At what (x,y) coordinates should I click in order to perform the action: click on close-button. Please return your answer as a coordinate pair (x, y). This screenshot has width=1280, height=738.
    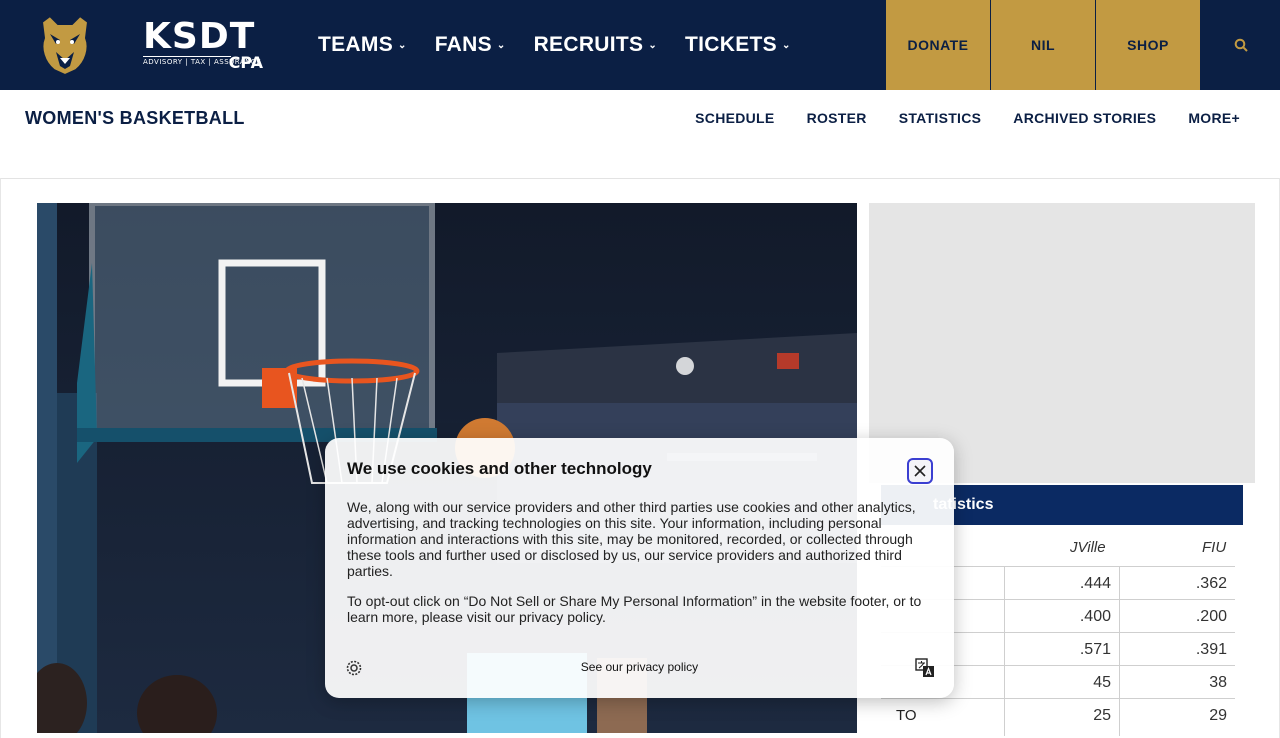
    Looking at the image, I should click on (920, 471).